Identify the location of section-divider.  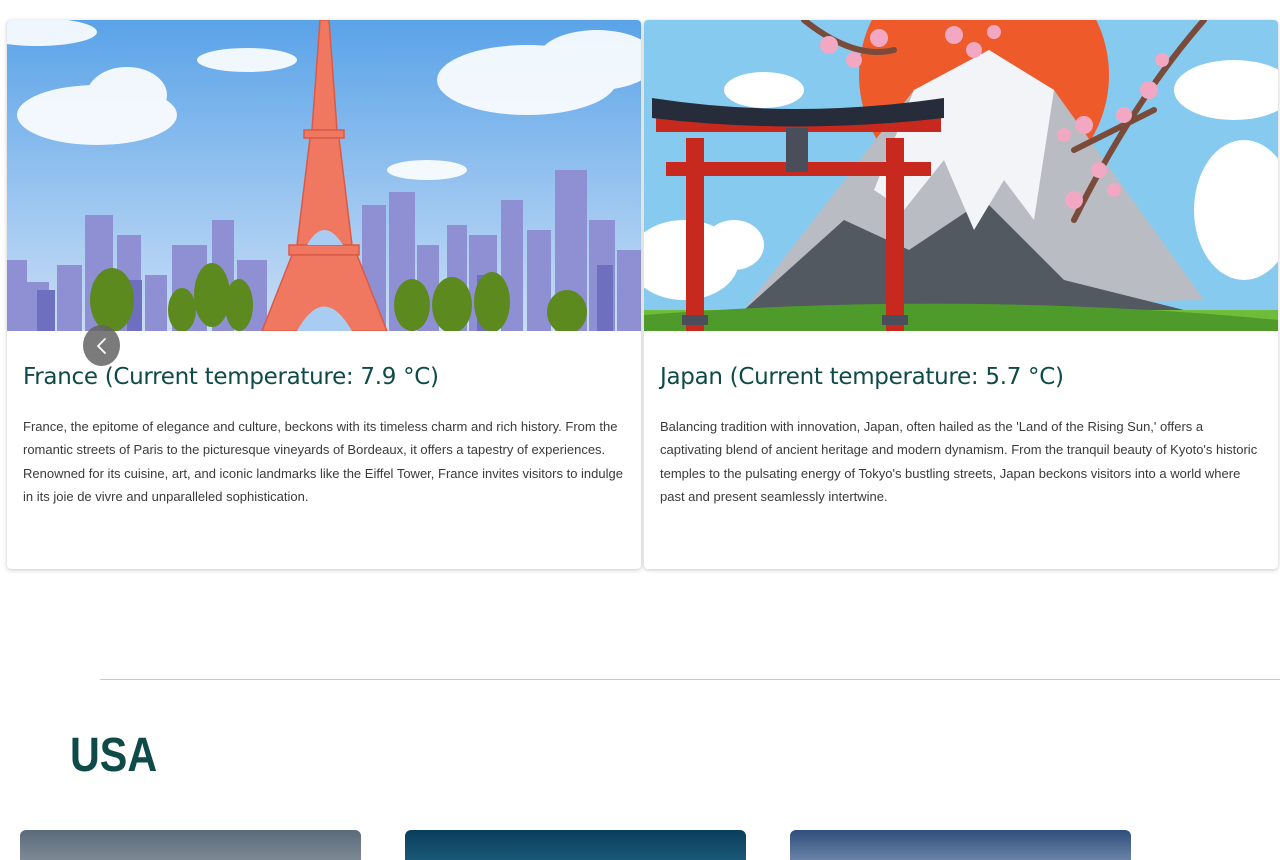
(690, 679).